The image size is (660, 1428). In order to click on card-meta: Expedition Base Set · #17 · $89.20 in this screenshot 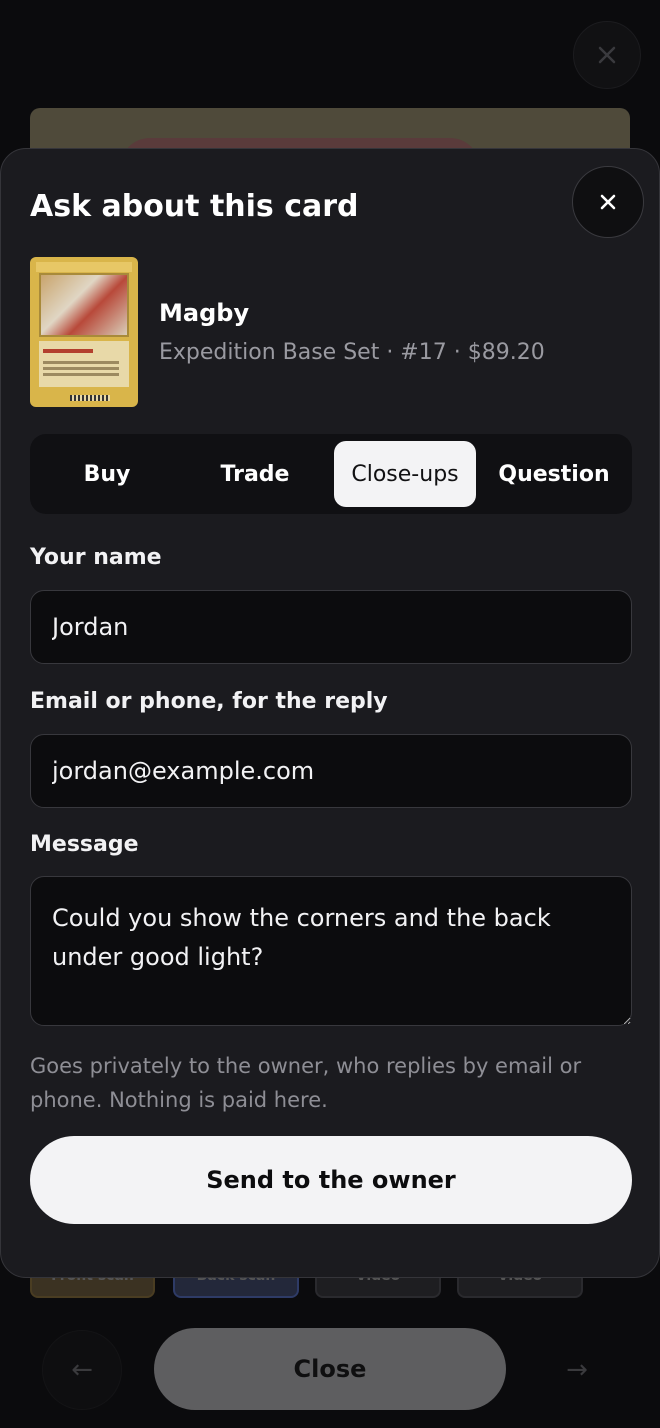, I will do `click(352, 352)`.